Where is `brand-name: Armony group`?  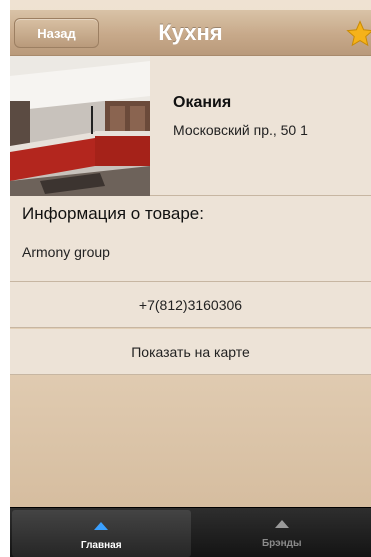
brand-name: Armony group is located at coordinates (66, 252).